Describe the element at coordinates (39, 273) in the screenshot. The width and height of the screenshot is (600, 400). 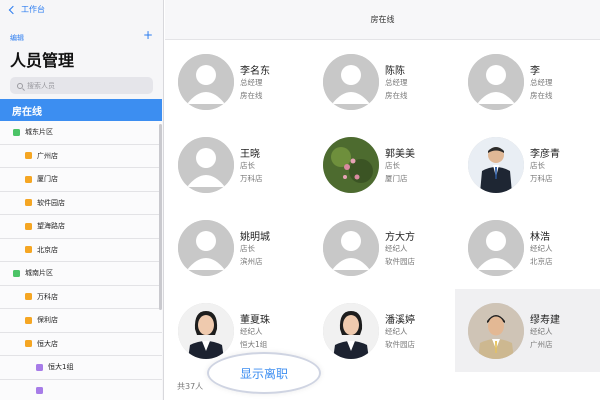
I see `tree-item-label: 城南片区` at that location.